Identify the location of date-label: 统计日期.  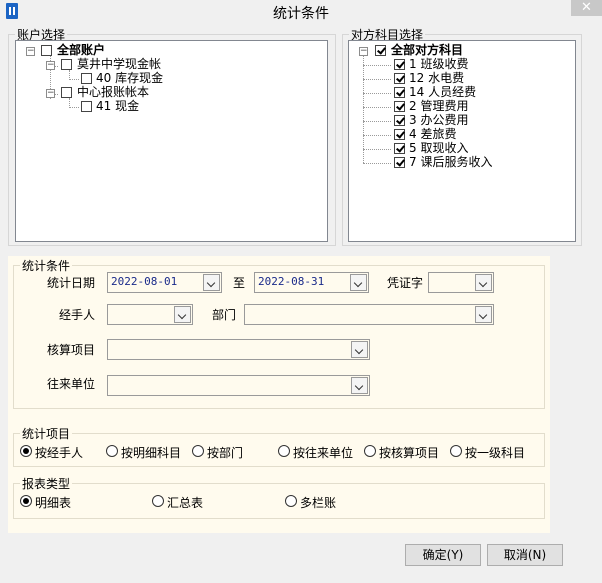
(71, 283).